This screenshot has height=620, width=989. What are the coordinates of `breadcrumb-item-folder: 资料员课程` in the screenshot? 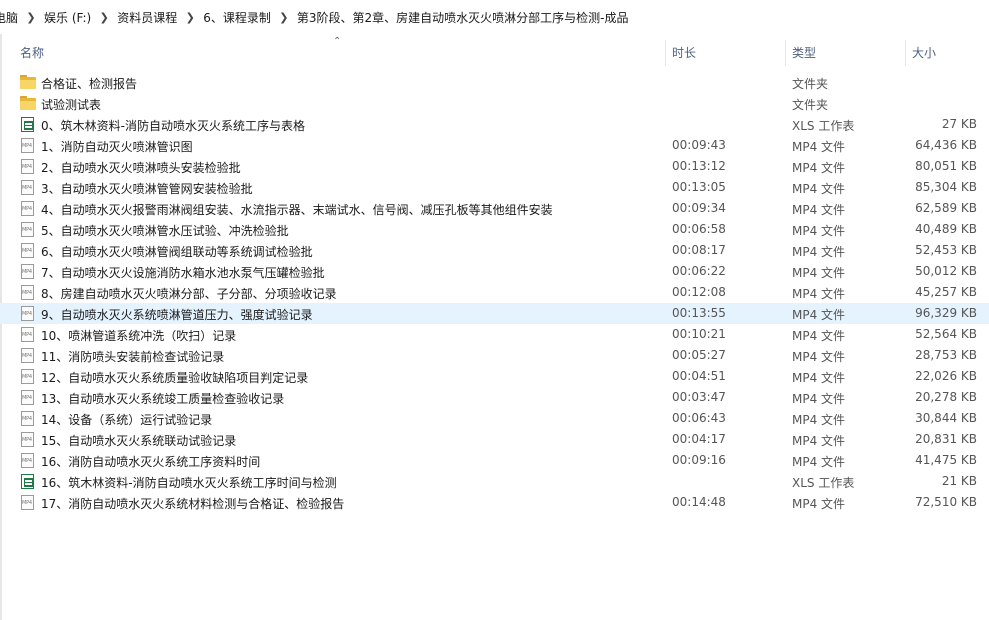 It's located at (147, 17).